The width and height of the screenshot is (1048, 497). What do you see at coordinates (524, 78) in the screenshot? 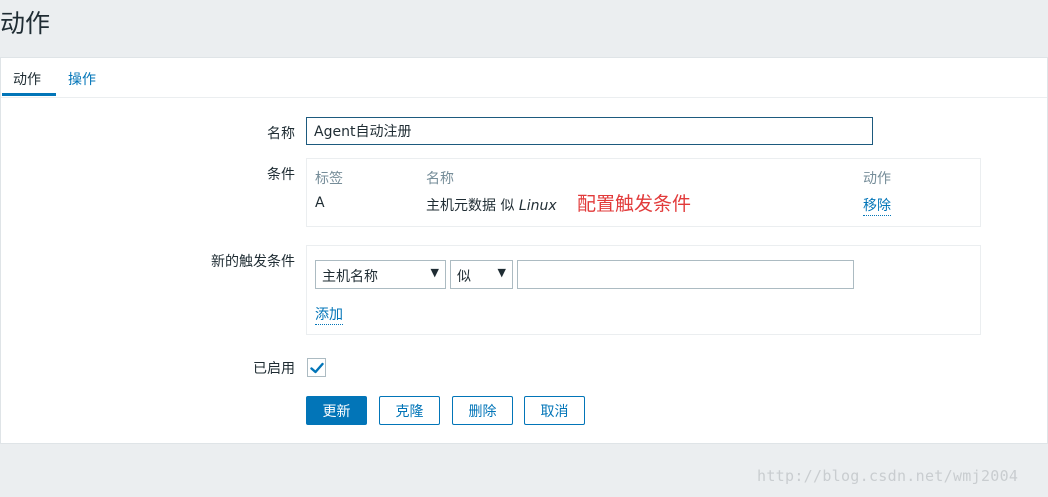
I see `tab-bar: 动作 操作` at bounding box center [524, 78].